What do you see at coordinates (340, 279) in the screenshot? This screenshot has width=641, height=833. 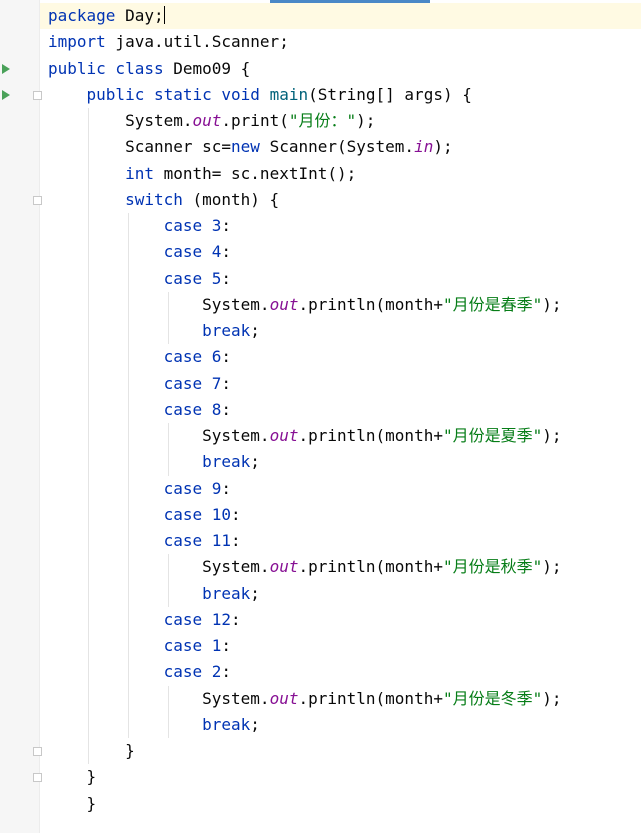 I see `code-line: case 5:` at bounding box center [340, 279].